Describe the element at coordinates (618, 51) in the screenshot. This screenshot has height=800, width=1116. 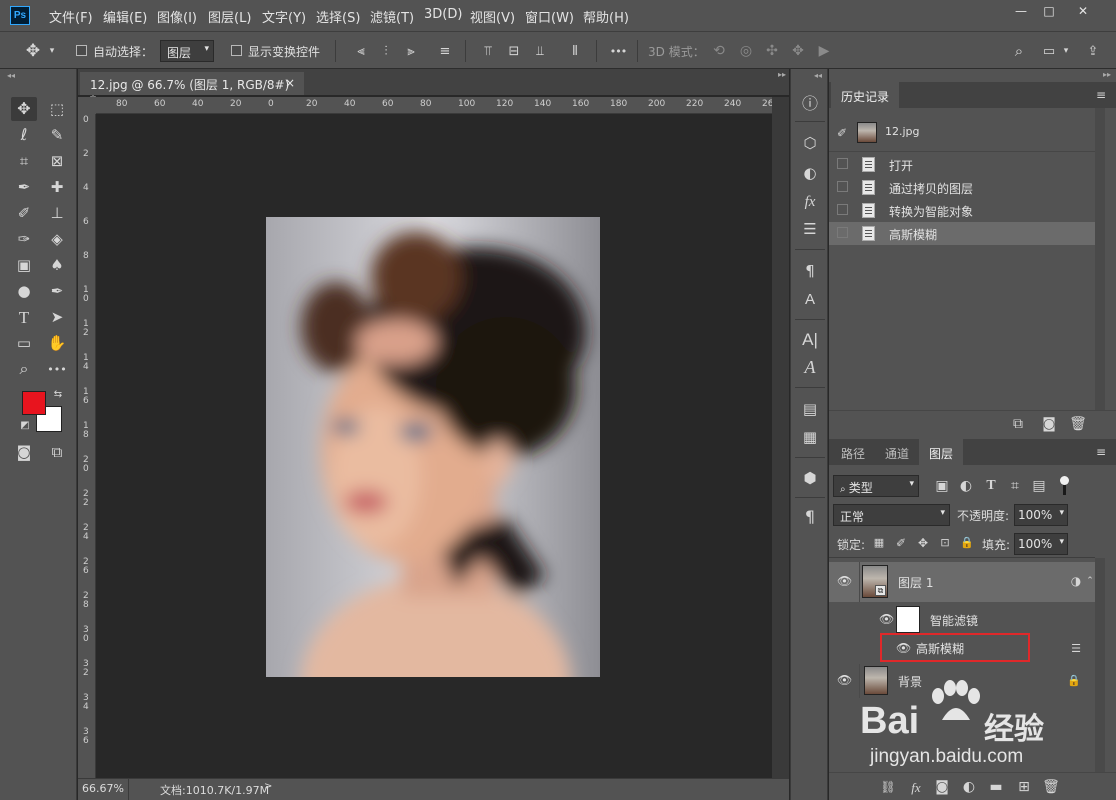
I see `more-icon: •••` at that location.